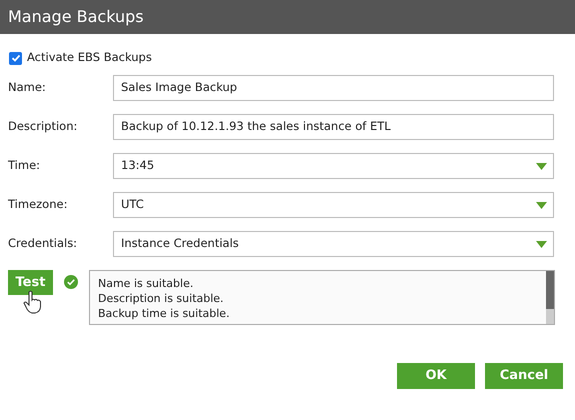  What do you see at coordinates (33, 302) in the screenshot?
I see `hand-cursor-icon` at bounding box center [33, 302].